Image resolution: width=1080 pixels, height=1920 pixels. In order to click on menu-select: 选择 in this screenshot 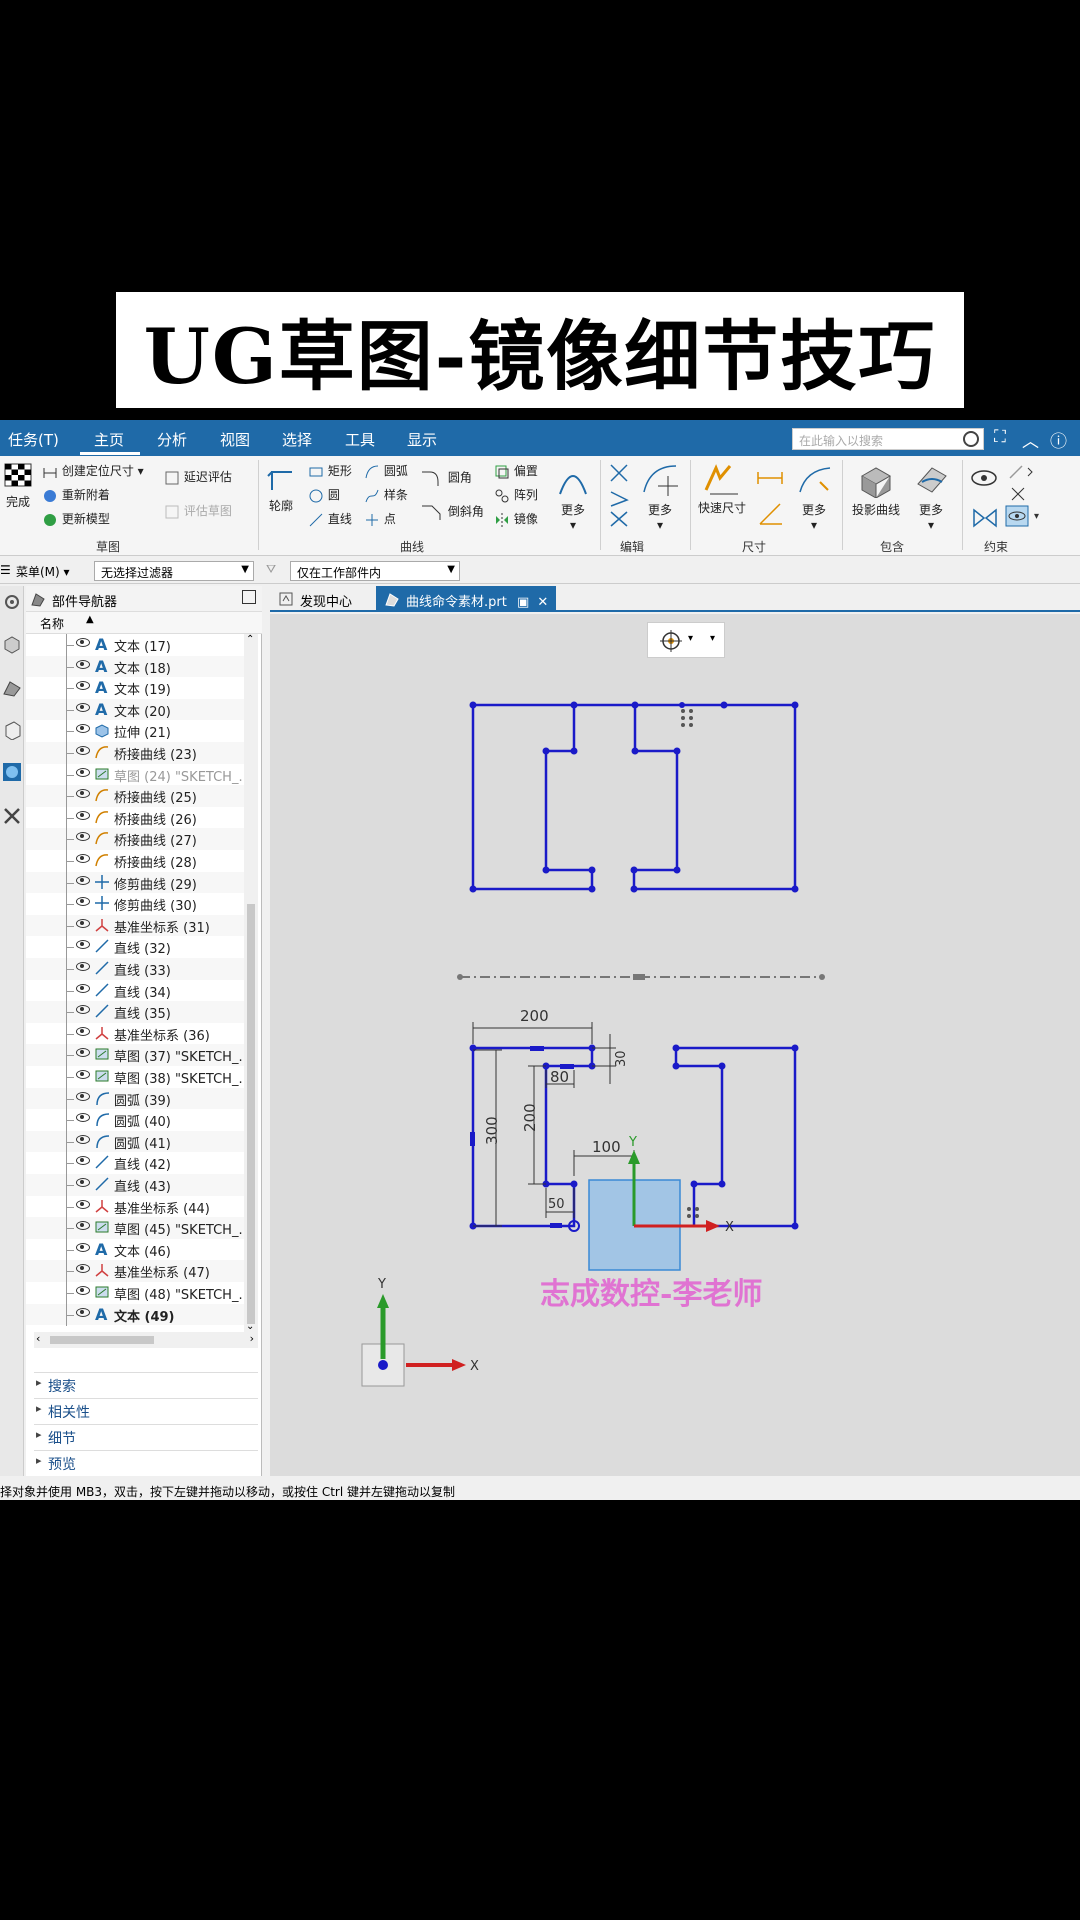, I will do `click(297, 439)`.